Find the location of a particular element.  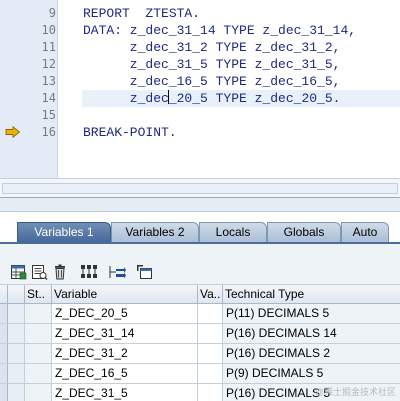

code-line: 9 REPORT ZTESTA. is located at coordinates (200, 13).